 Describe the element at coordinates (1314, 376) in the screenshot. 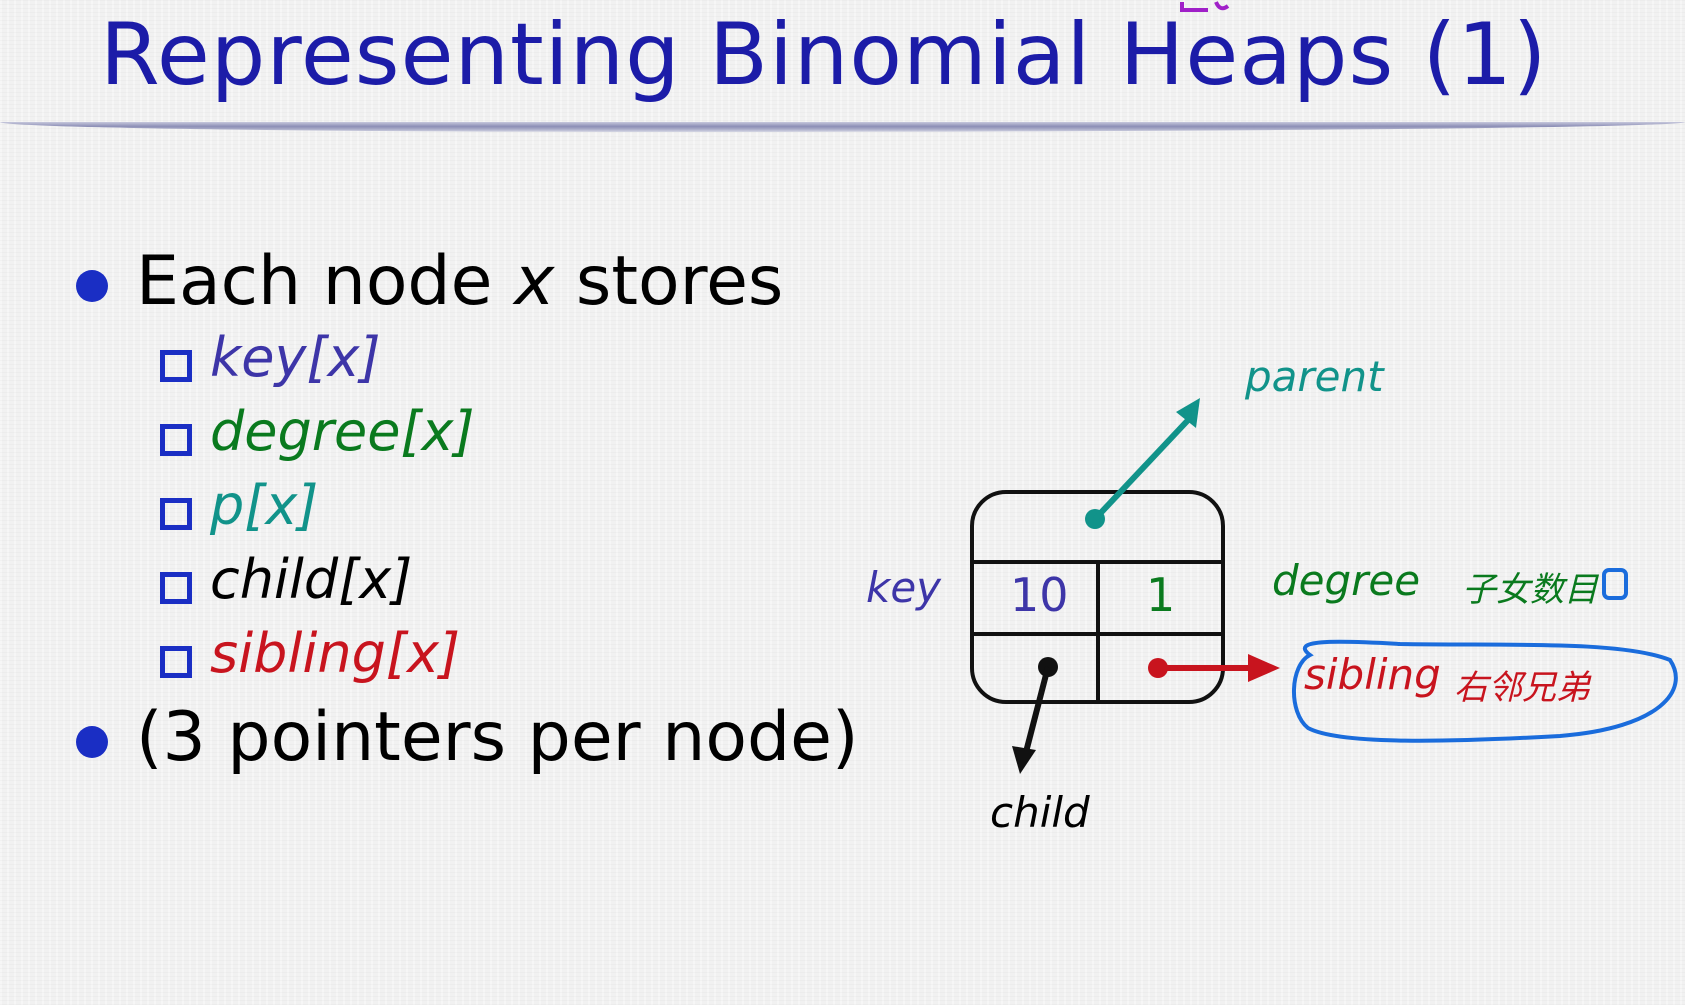

I see `label-parent: parent` at that location.